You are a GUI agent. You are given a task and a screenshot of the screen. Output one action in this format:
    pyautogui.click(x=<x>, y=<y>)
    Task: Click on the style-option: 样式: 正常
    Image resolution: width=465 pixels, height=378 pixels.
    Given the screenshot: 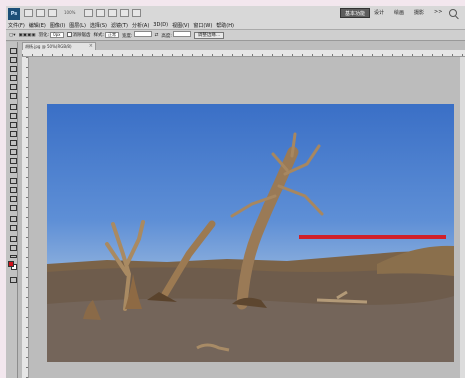 What is the action you would take?
    pyautogui.click(x=107, y=35)
    